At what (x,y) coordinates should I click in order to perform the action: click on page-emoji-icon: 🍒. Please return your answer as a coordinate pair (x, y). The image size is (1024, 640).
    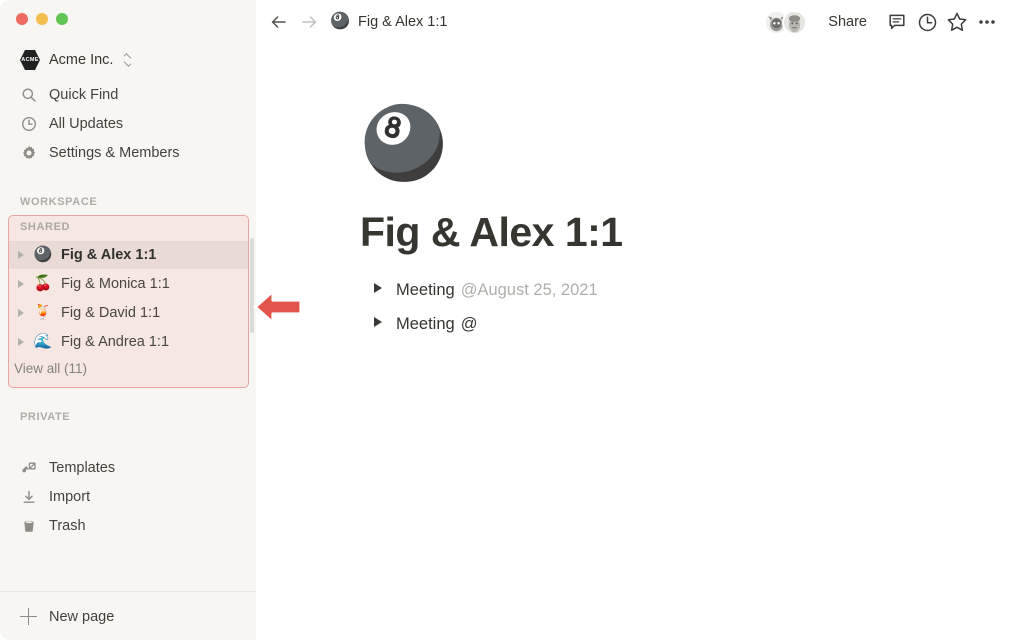
    Looking at the image, I should click on (43, 283).